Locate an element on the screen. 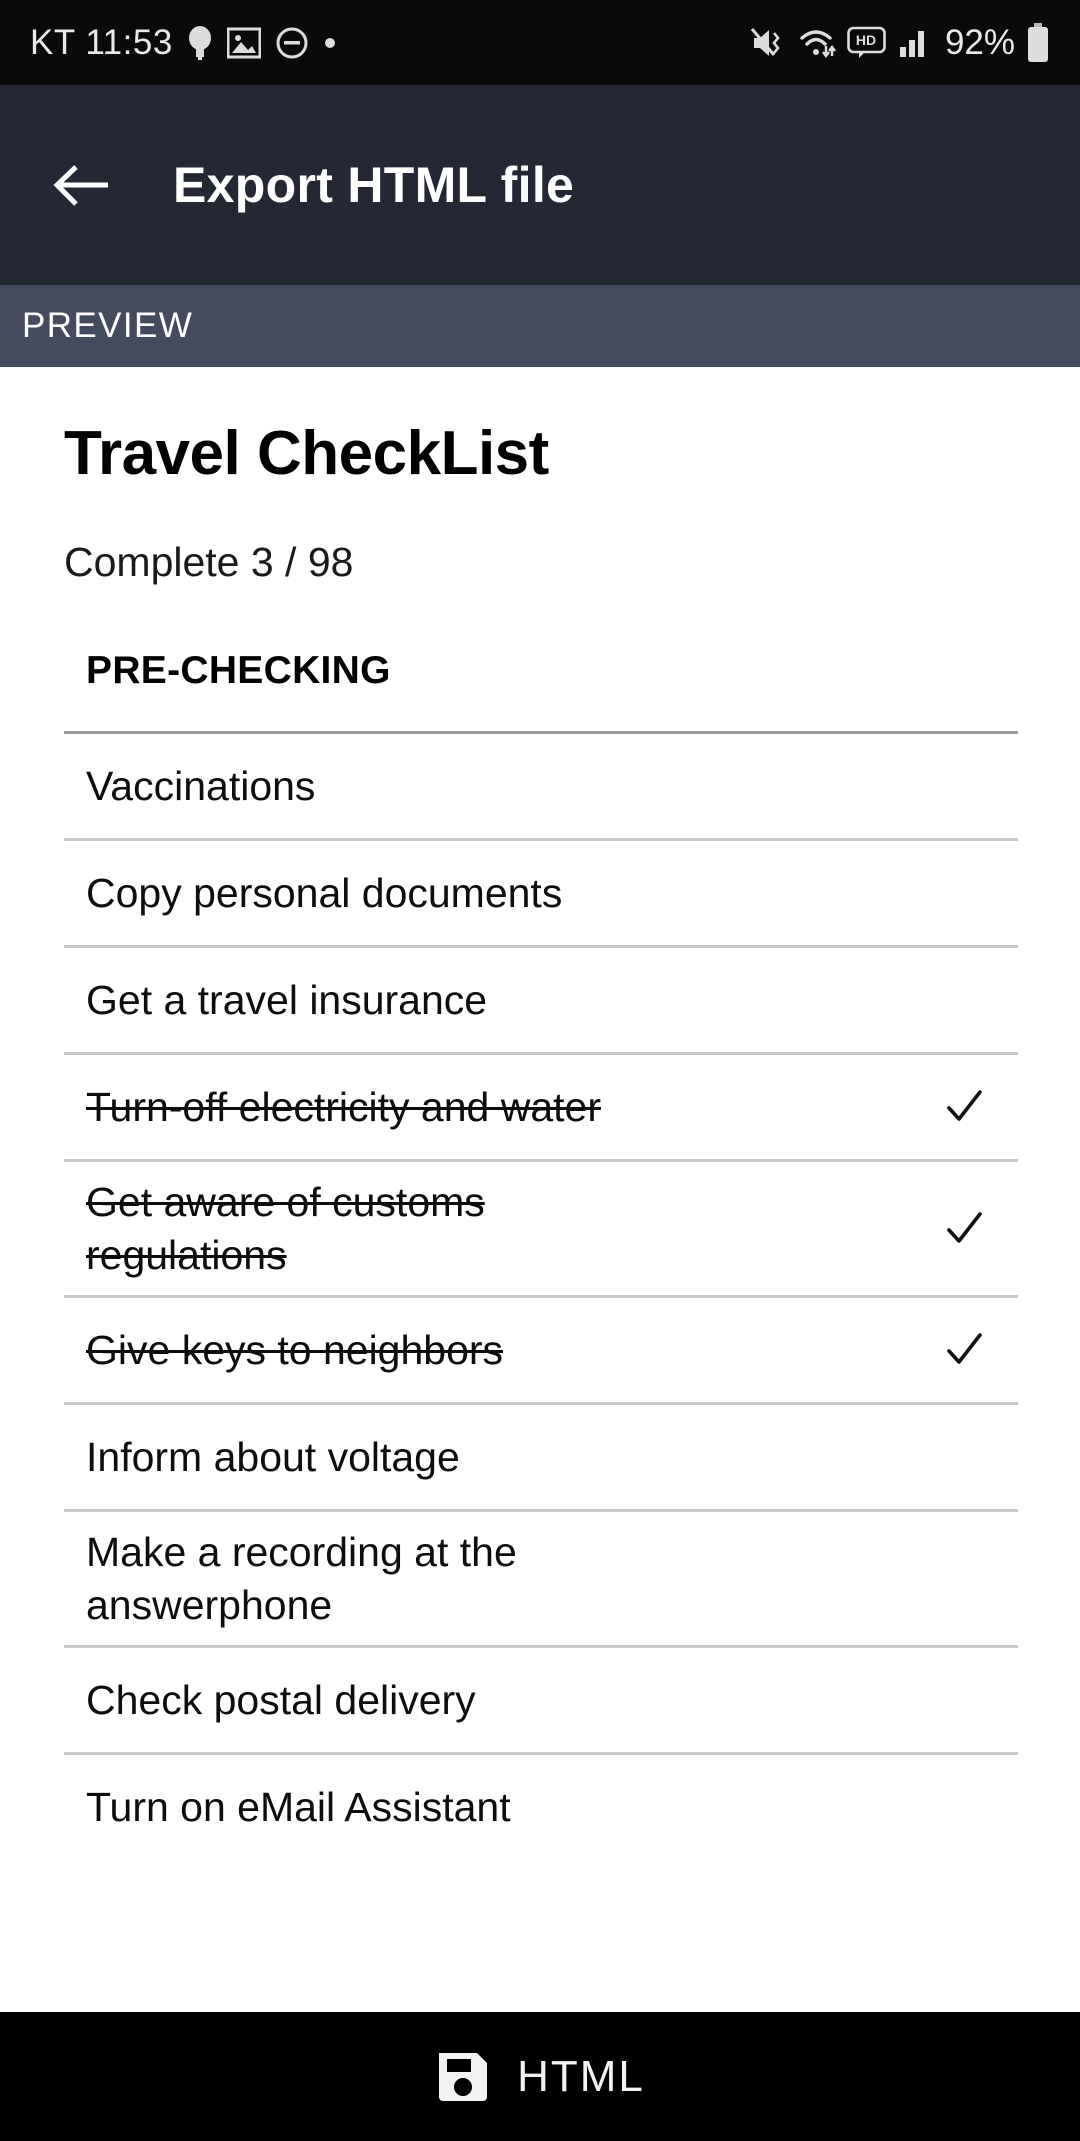 This screenshot has height=2141, width=1080. checklist-item-label: Copy personal documents is located at coordinates (324, 893).